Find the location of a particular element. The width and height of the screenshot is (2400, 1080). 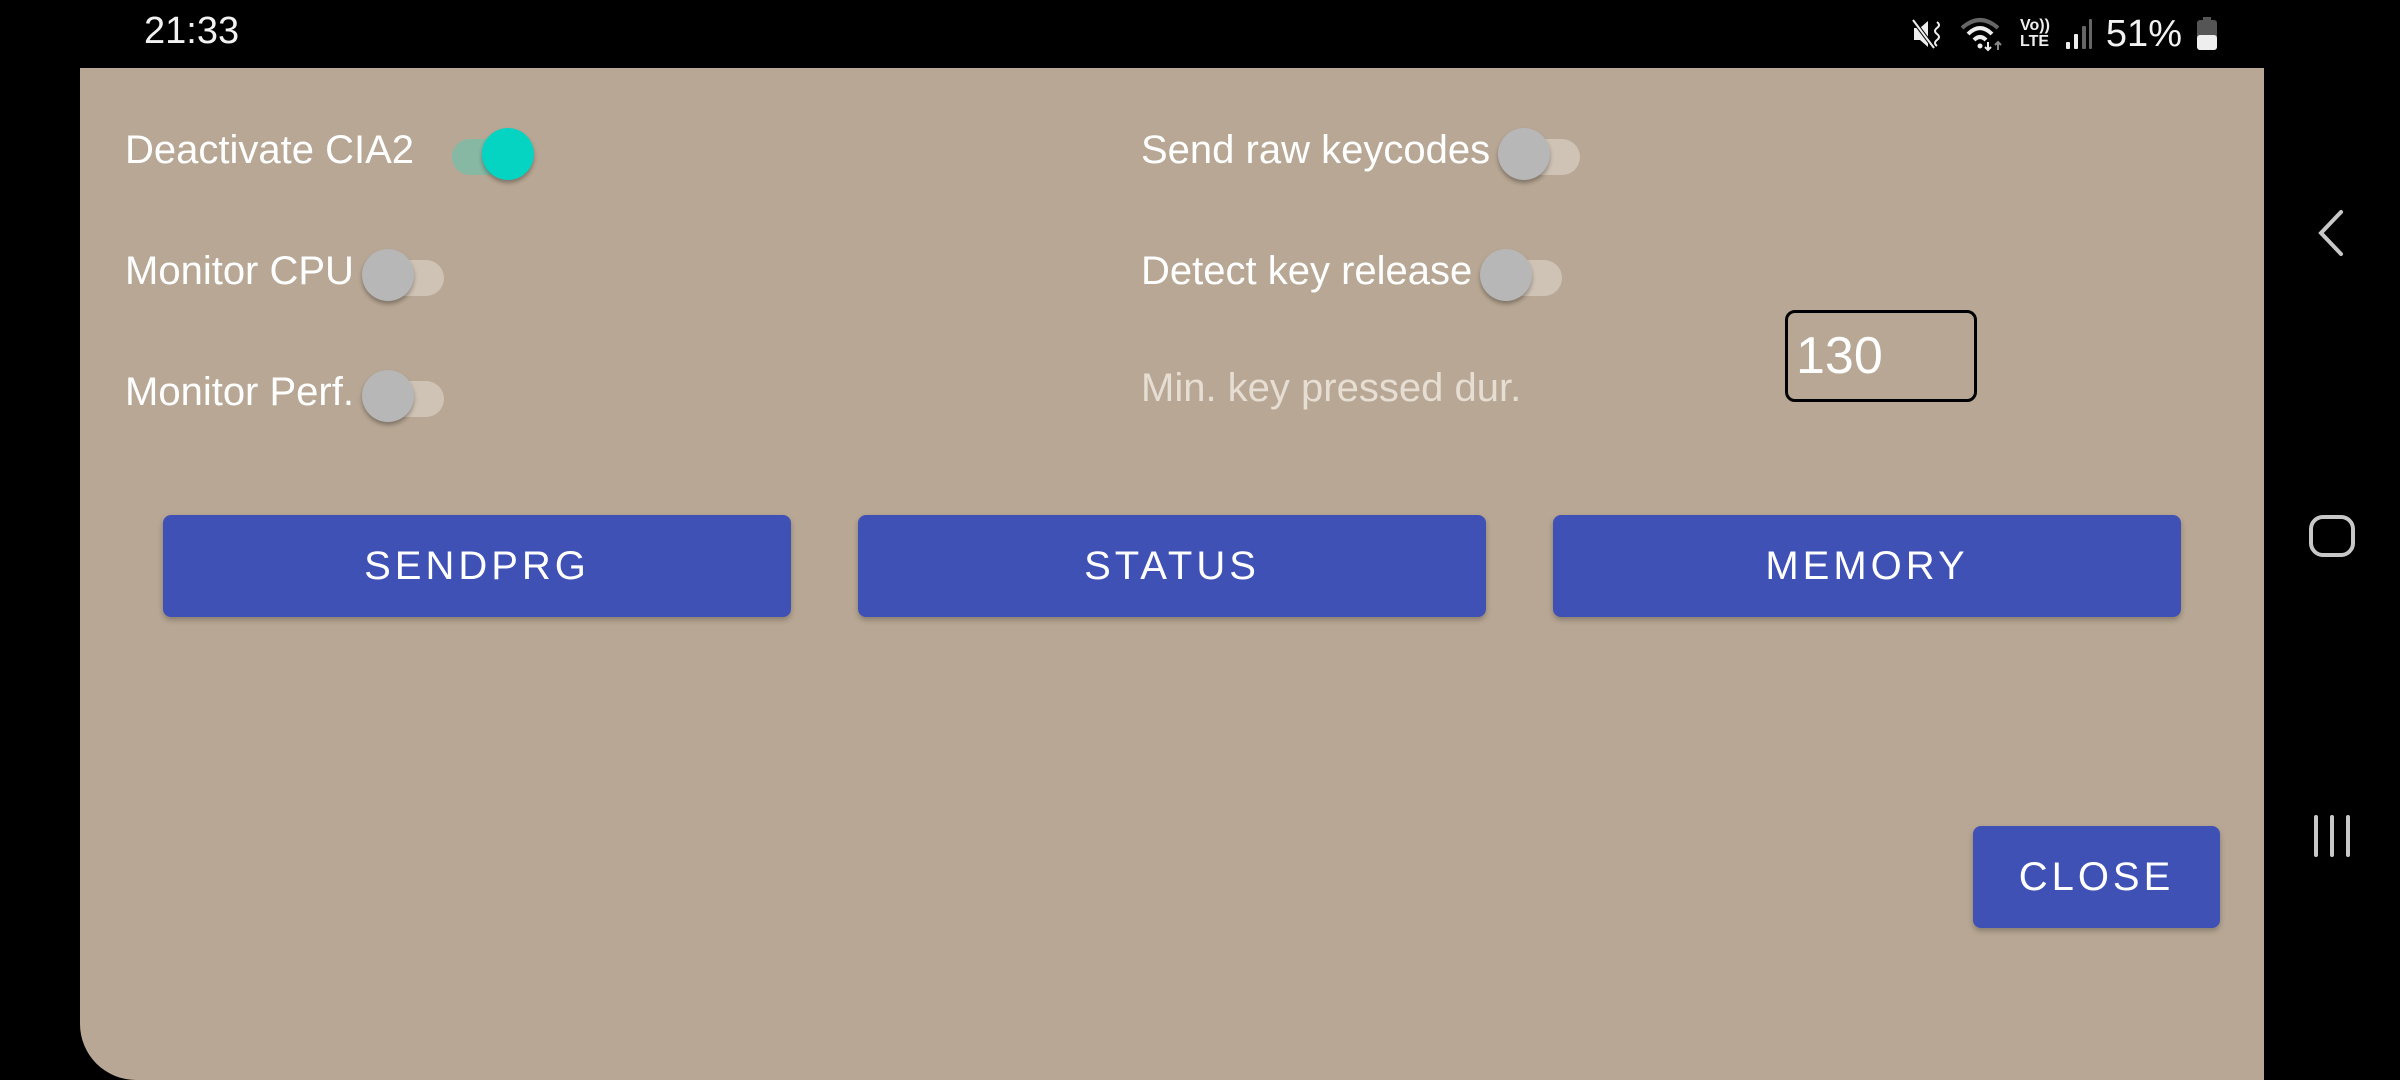

status-bar: 21:33 Vo)) LTE 51% is located at coordinates (1132, 34).